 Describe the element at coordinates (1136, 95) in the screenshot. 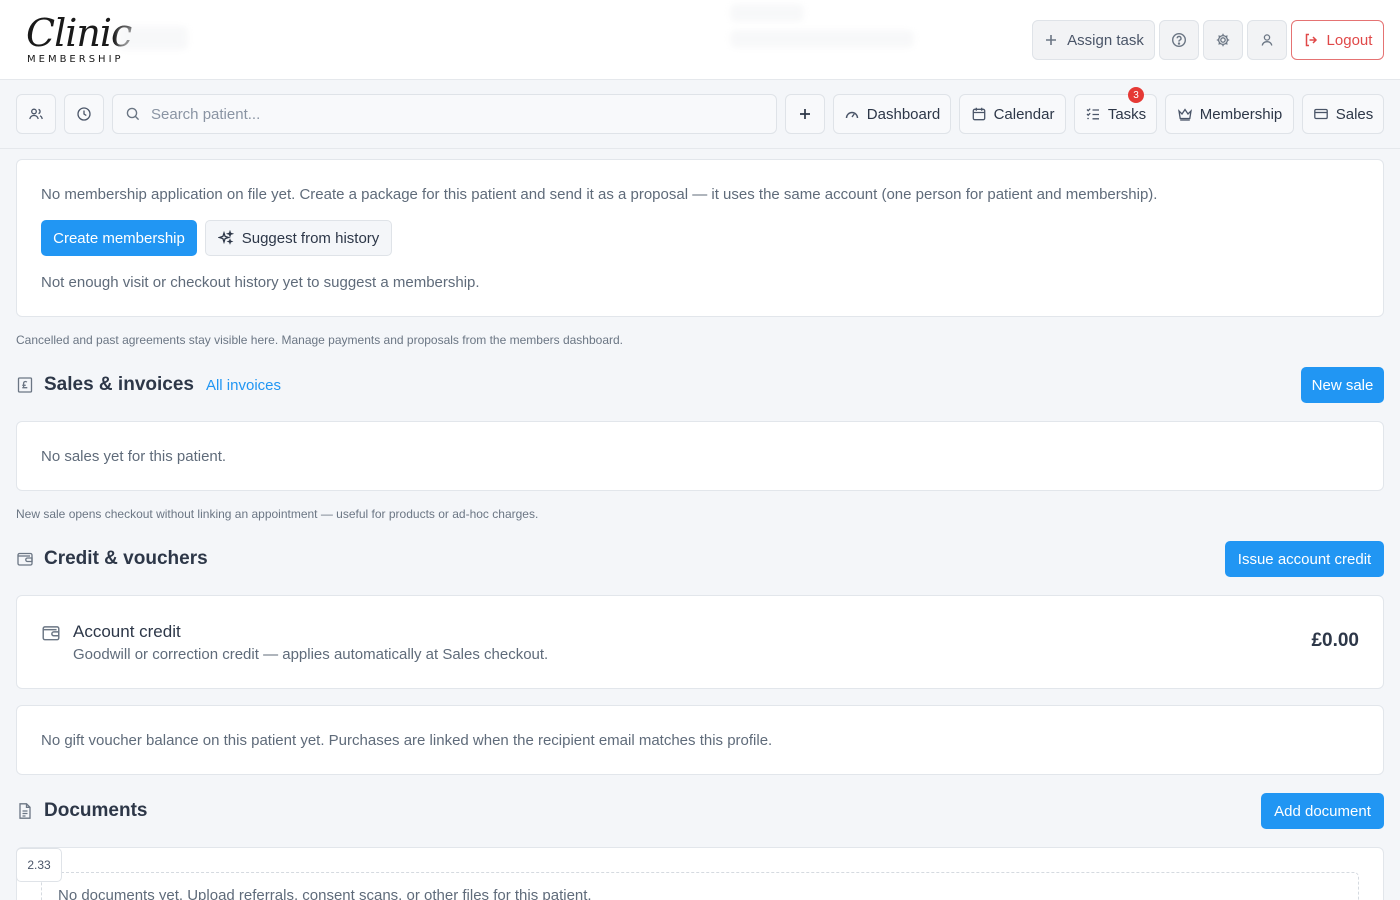

I see `tasks-count-badge: 3` at that location.